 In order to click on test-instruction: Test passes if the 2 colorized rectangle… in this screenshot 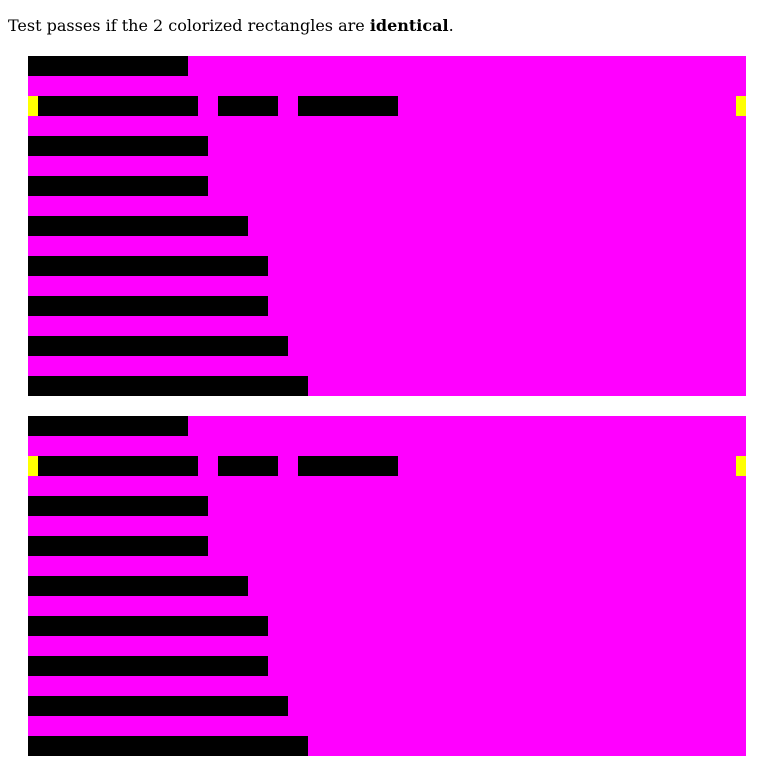, I will do `click(231, 26)`.